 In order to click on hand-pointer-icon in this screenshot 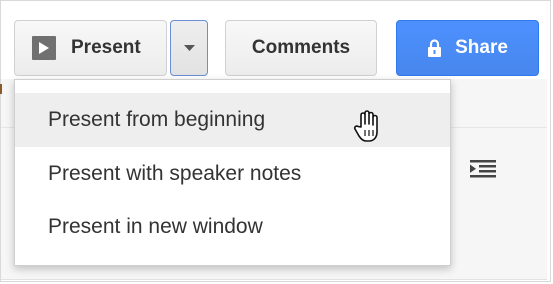, I will do `click(365, 126)`.